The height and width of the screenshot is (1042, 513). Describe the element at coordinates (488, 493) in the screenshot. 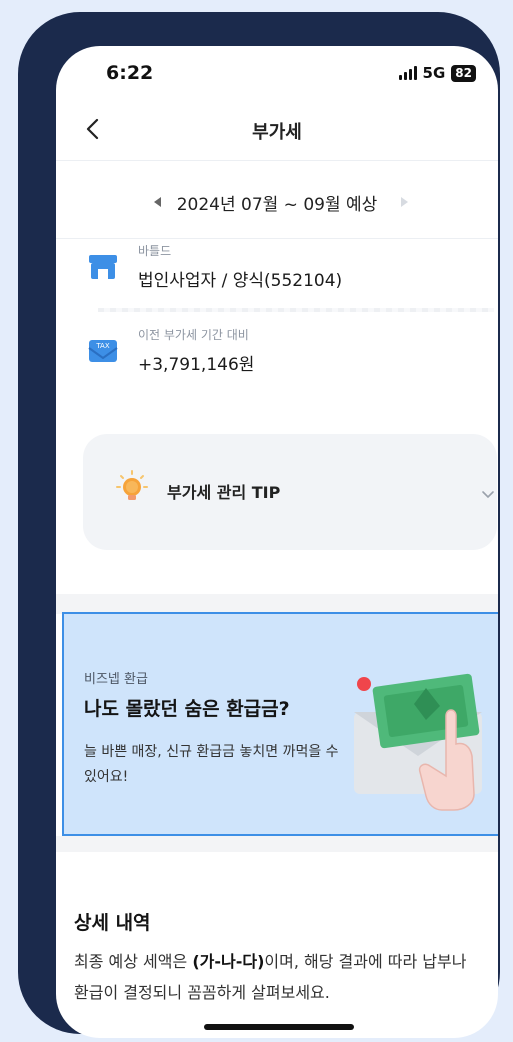

I see `chevron-down-icon` at that location.